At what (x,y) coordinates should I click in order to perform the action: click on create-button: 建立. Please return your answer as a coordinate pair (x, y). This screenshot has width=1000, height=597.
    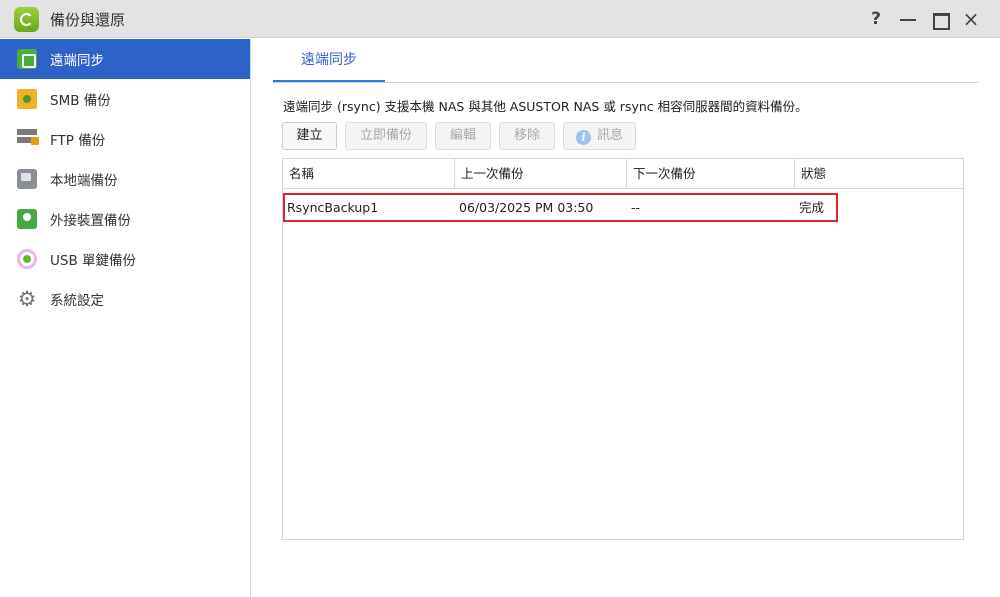
    Looking at the image, I should click on (309, 136).